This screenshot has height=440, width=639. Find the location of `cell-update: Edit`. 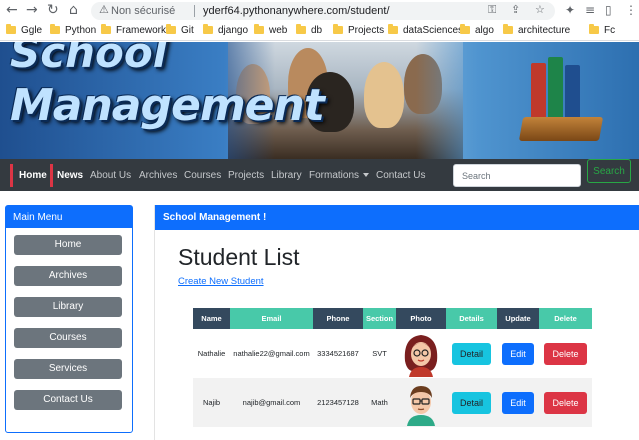

cell-update: Edit is located at coordinates (518, 402).